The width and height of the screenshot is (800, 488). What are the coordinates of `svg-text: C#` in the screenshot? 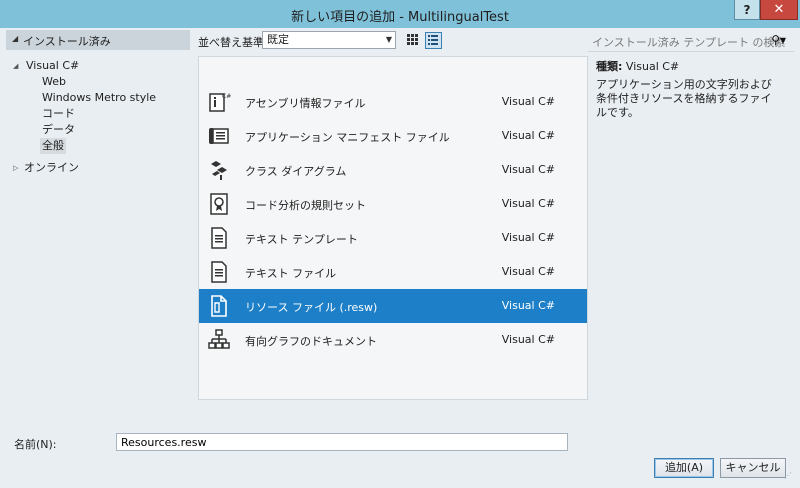 It's located at (226, 96).